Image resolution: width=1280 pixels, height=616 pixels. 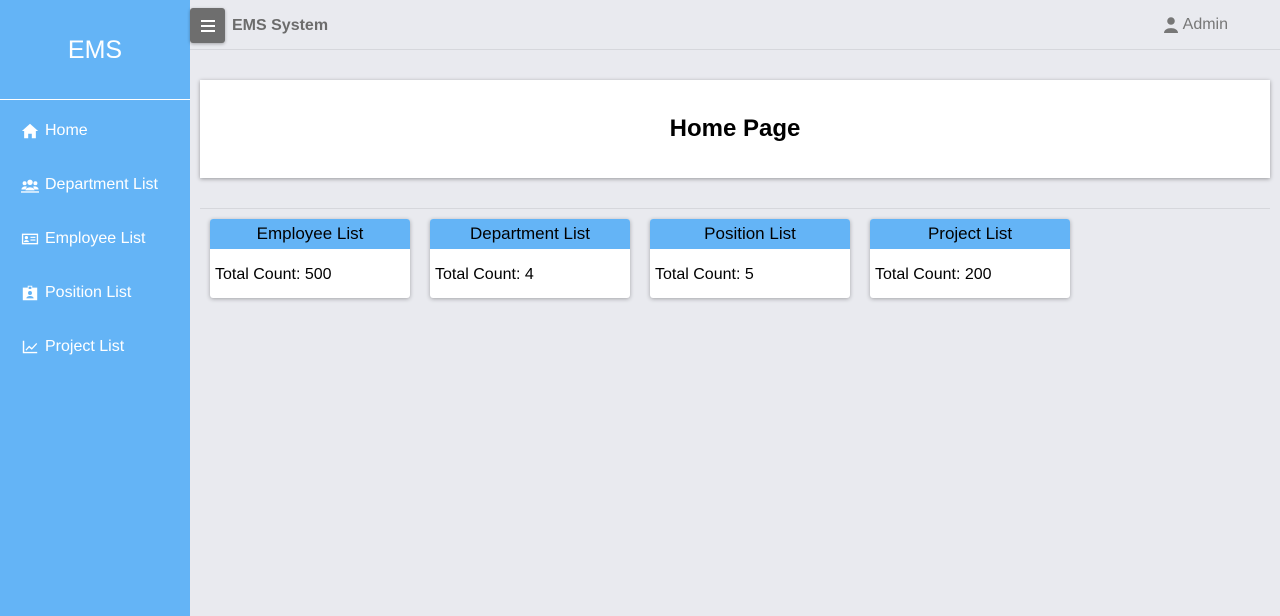 I want to click on summary-card-project-list: Project List Total Count: 200, so click(x=970, y=258).